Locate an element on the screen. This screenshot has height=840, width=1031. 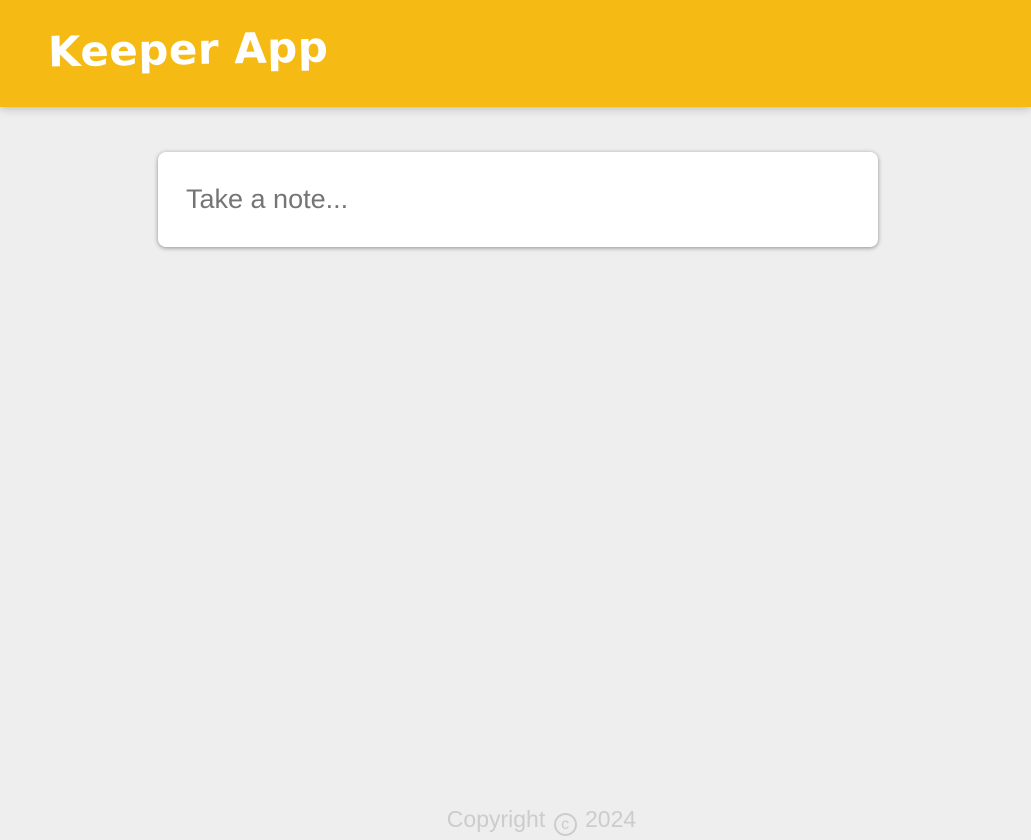
app-header: Keeper App is located at coordinates (515, 53).